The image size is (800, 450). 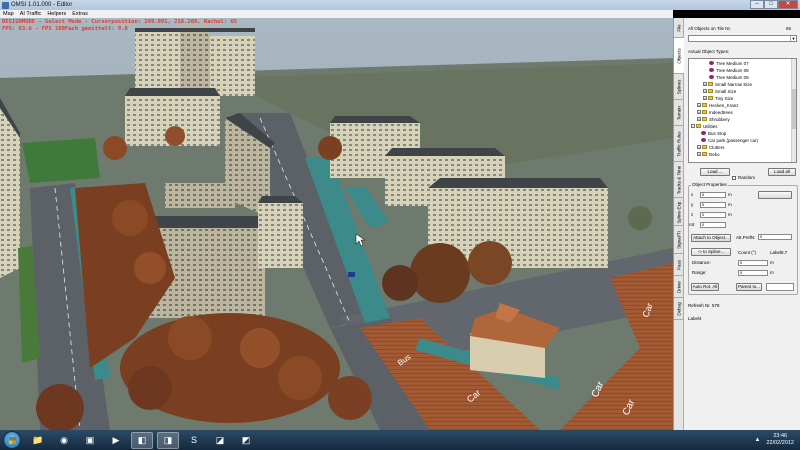 What do you see at coordinates (780, 440) in the screenshot?
I see `clock: 23:46 22/02/2012` at bounding box center [780, 440].